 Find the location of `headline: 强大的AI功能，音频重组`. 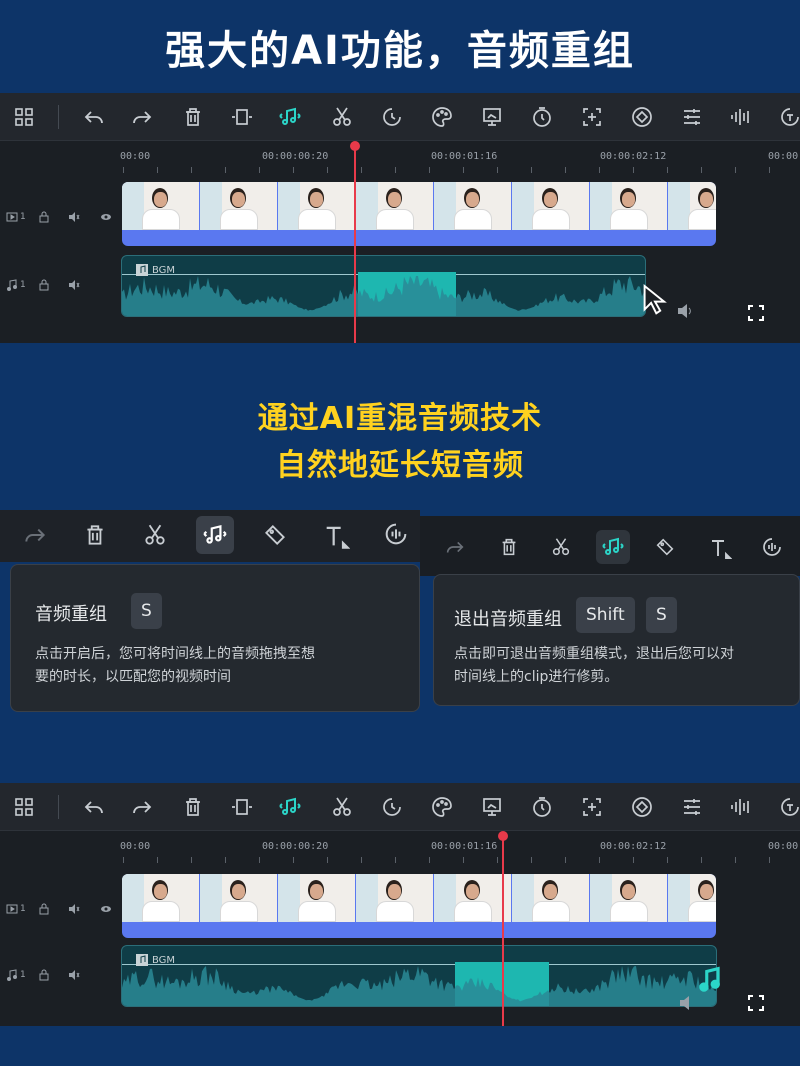

headline: 强大的AI功能，音频重组 is located at coordinates (400, 51).